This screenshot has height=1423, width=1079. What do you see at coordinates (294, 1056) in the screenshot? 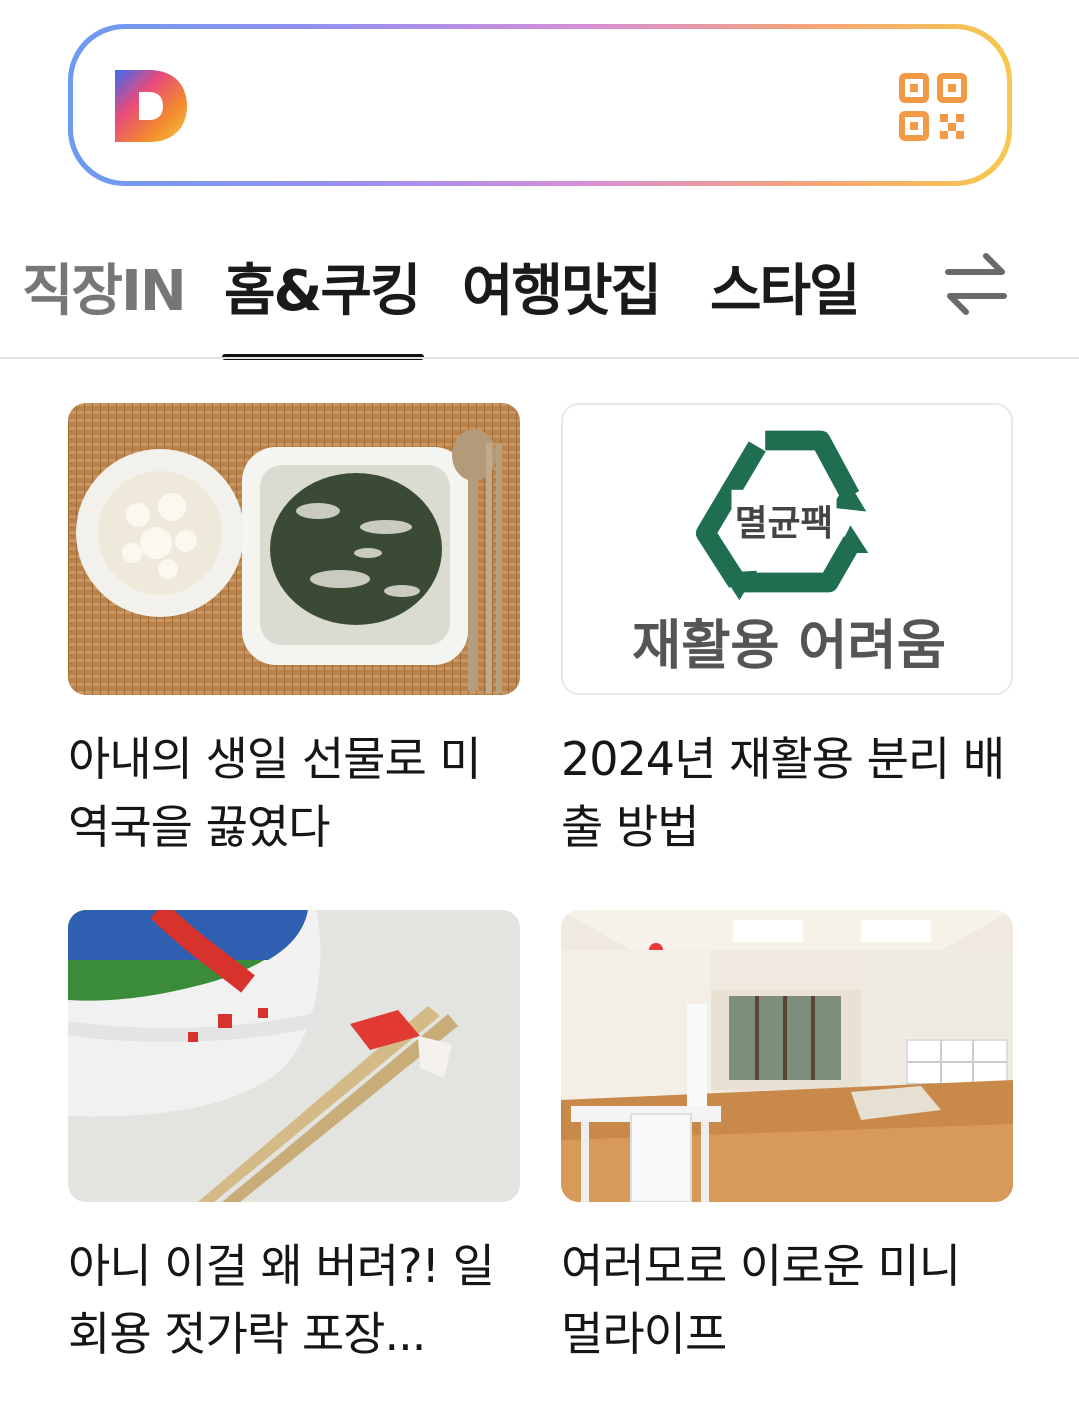
I see `cup-noodle-chopsticks-photo` at bounding box center [294, 1056].